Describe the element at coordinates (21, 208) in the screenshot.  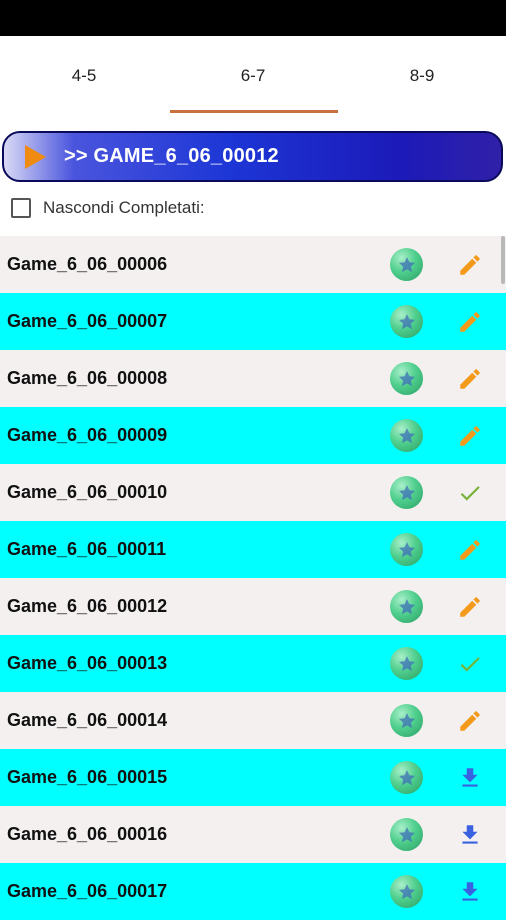
I see `hide-completed-checkbox` at that location.